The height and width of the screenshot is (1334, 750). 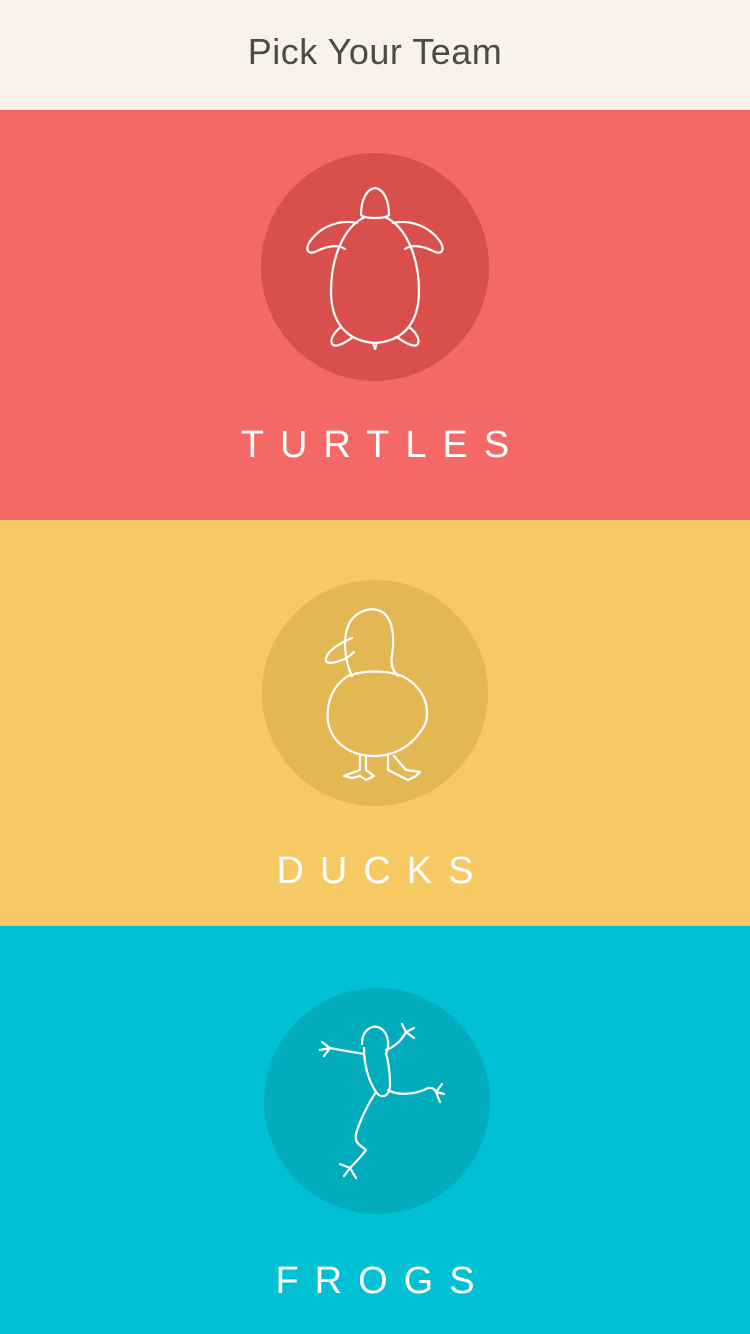 I want to click on team-label-frogs: FROGS, so click(x=383, y=1281).